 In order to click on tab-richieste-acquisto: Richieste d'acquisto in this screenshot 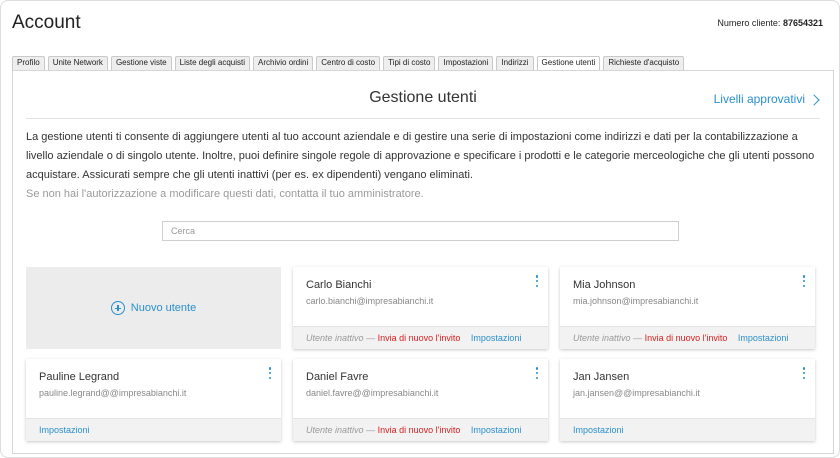, I will do `click(644, 63)`.